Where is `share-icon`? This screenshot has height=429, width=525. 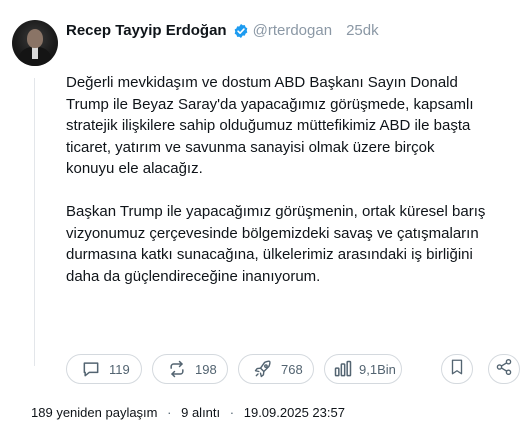 share-icon is located at coordinates (504, 369).